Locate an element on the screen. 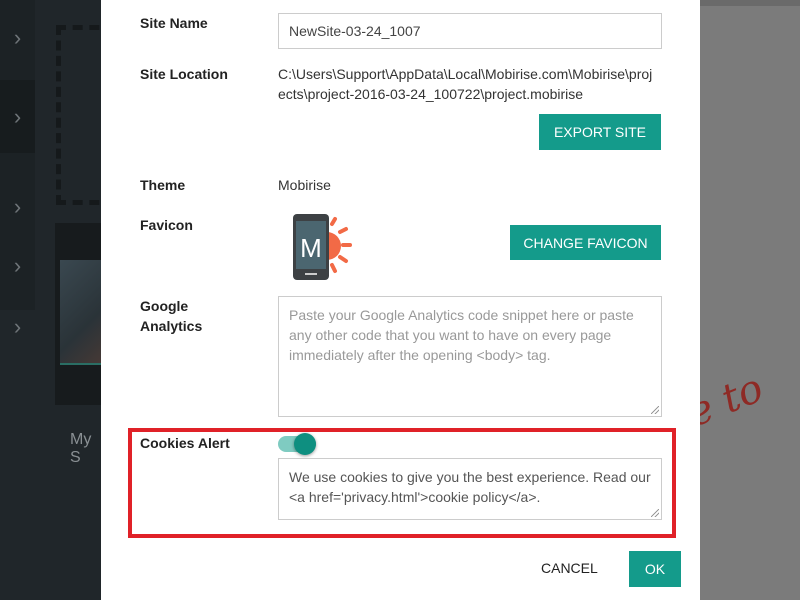  theme-label: Theme is located at coordinates (163, 185).